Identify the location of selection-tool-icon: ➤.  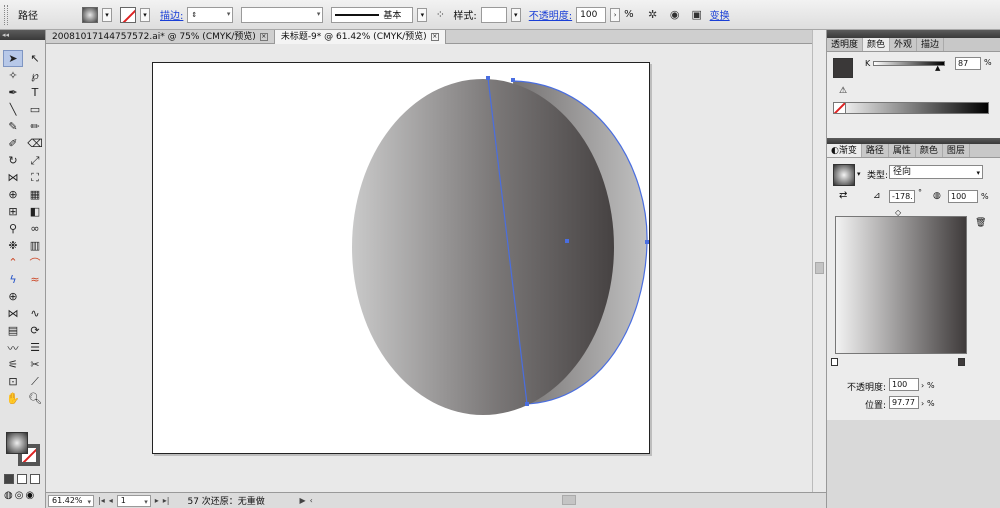
(13, 58).